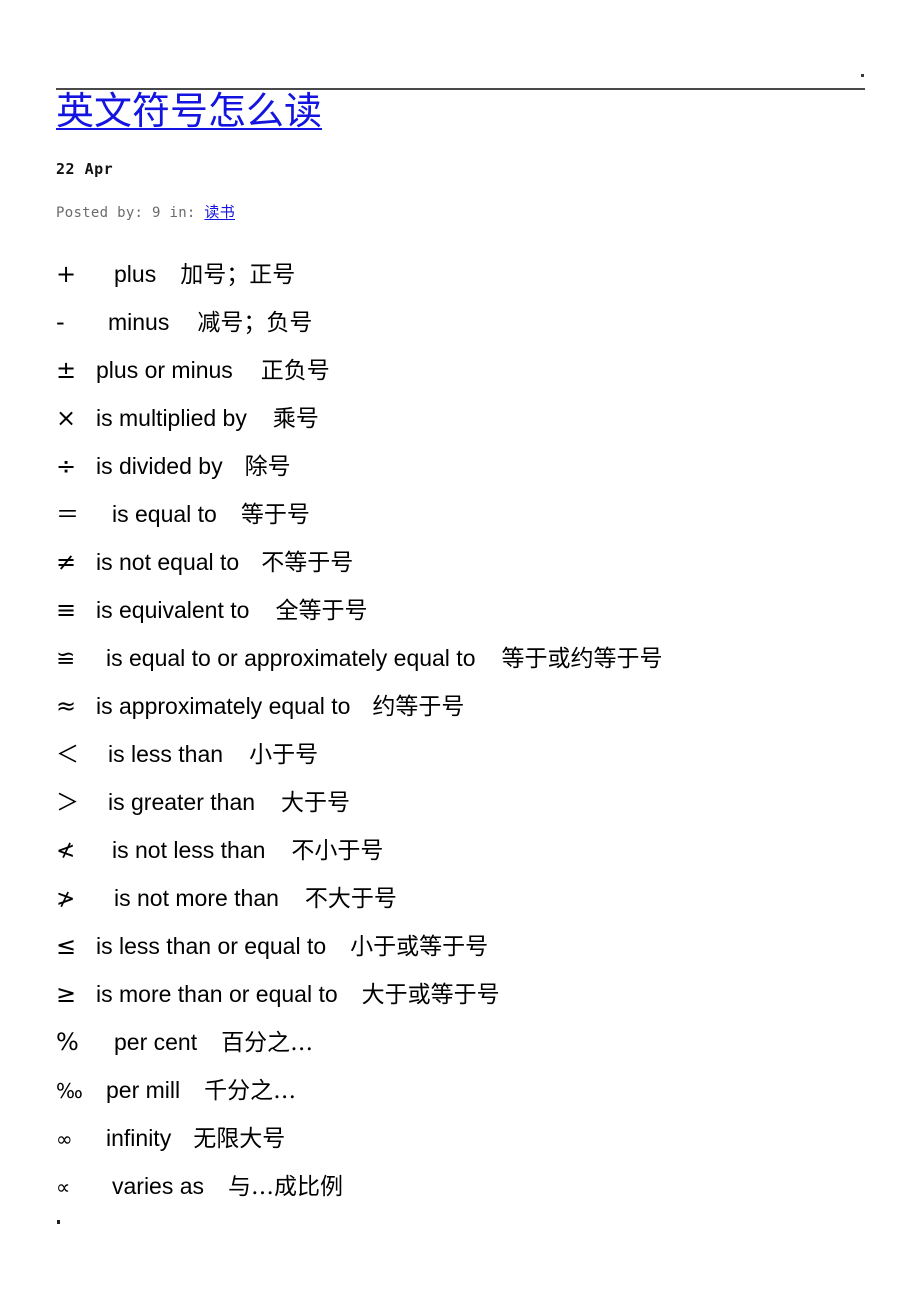 This screenshot has height=1302, width=920. What do you see at coordinates (295, 371) in the screenshot?
I see `symbol-chinese-name: 正负号` at bounding box center [295, 371].